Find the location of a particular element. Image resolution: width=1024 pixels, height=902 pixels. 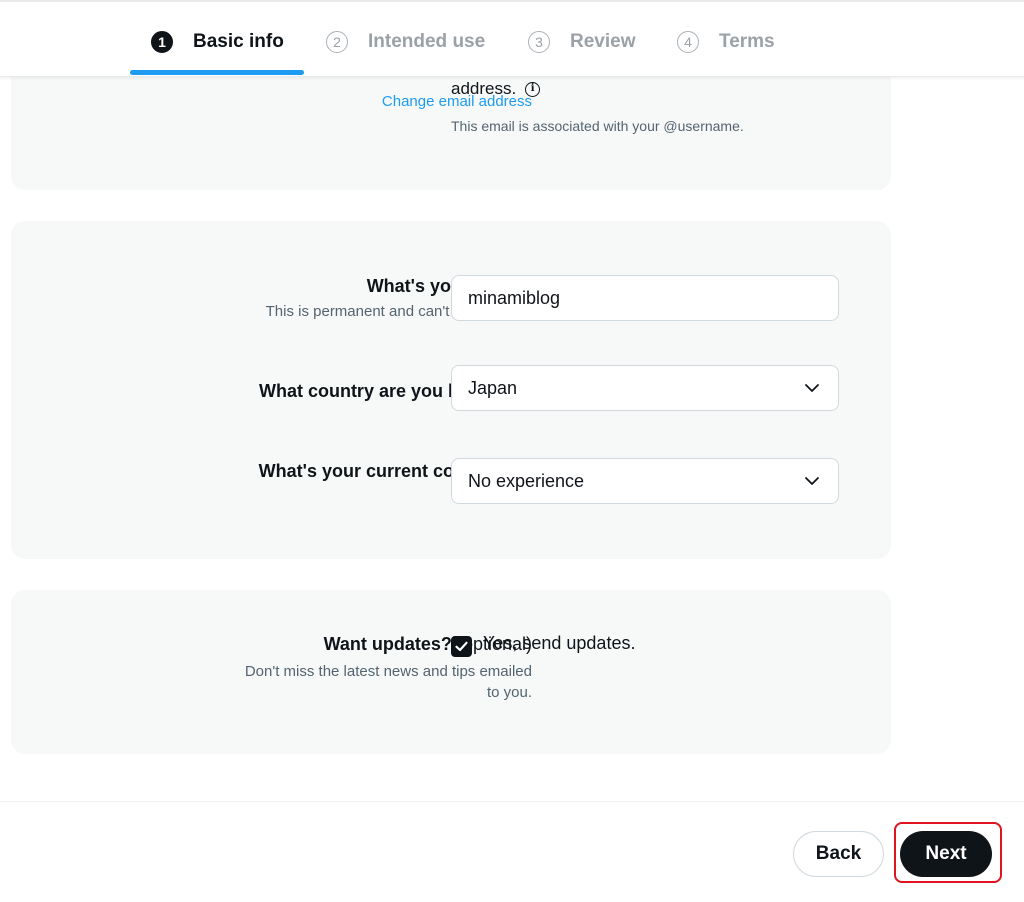

next-button: Next is located at coordinates (946, 854).